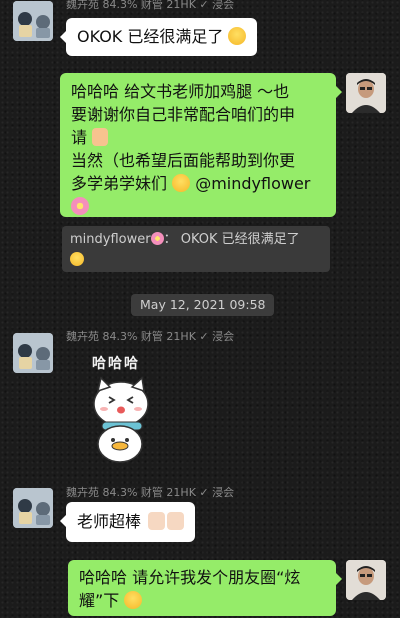  What do you see at coordinates (203, 305) in the screenshot?
I see `timestamp: May 12, 2021 09:58` at bounding box center [203, 305].